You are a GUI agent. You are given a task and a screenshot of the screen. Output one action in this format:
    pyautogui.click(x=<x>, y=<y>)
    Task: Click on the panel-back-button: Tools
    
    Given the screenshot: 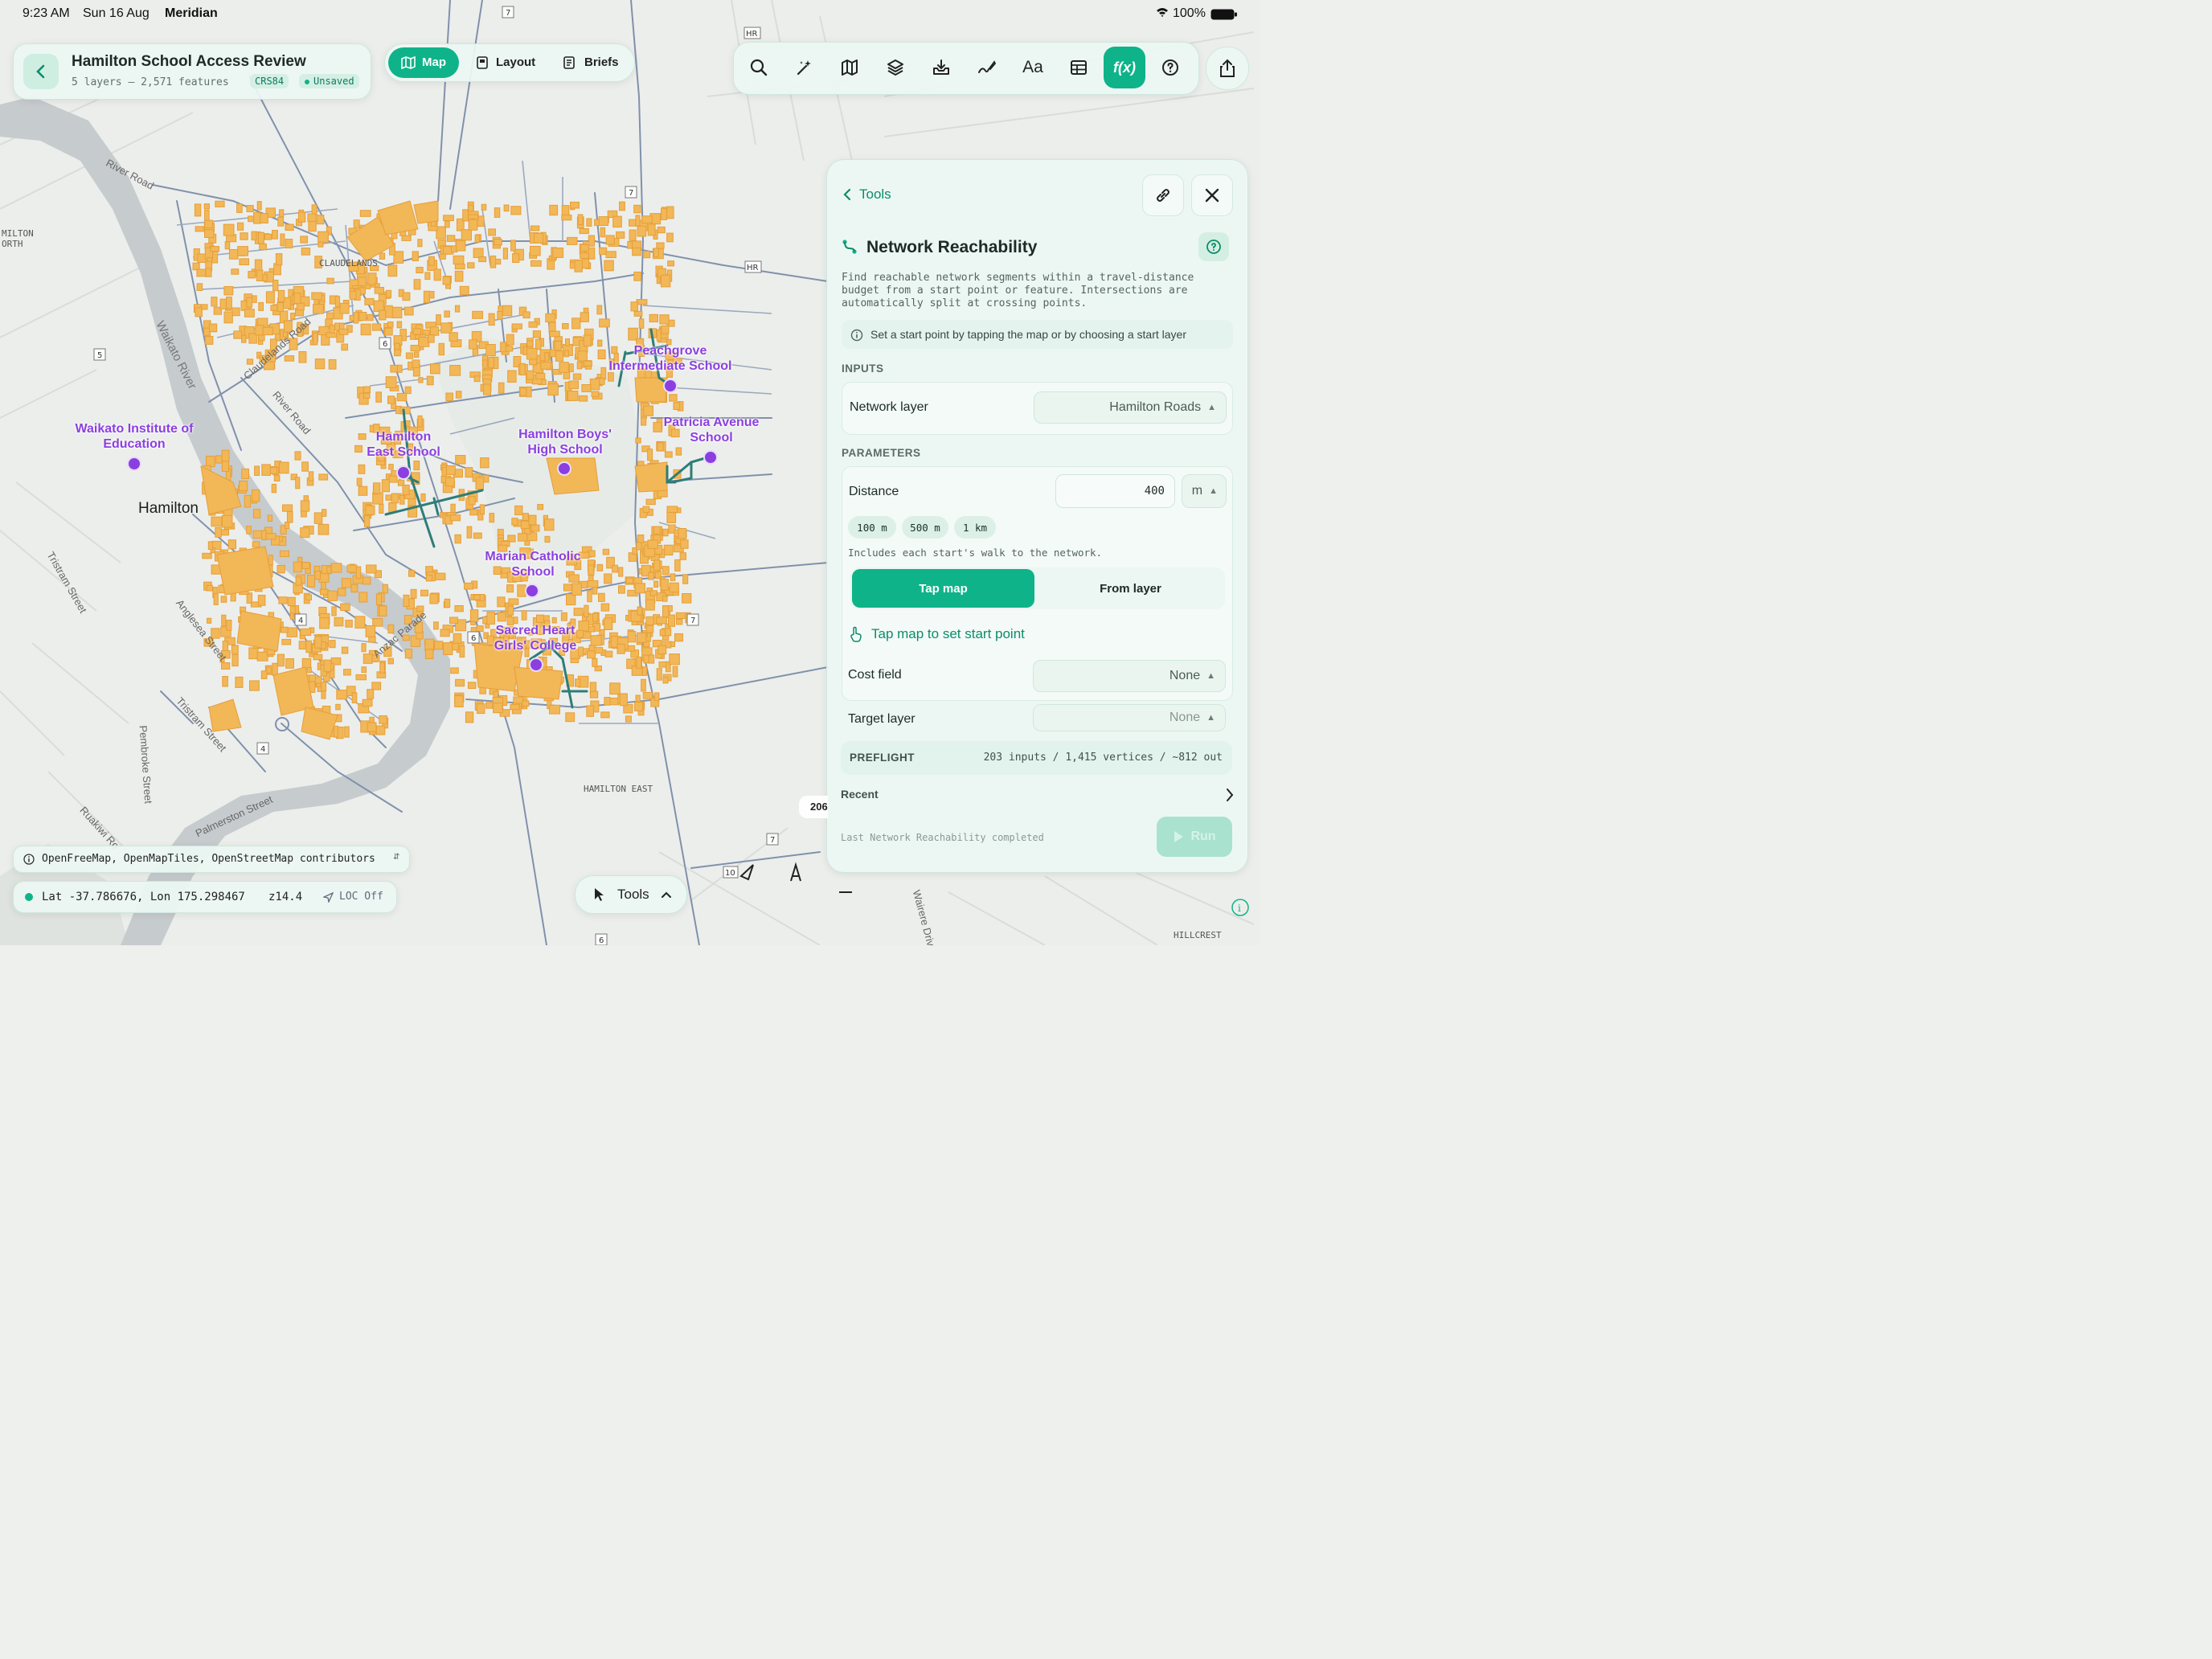 What is the action you would take?
    pyautogui.click(x=866, y=194)
    